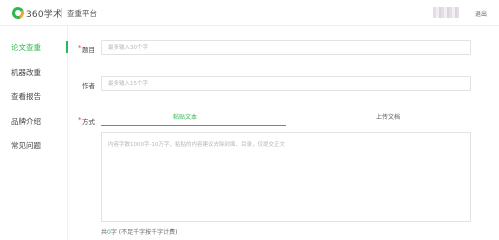 This screenshot has width=499, height=240. Describe the element at coordinates (249, 13) in the screenshot. I see `top-header: 360学术 查重平台 退出` at that location.